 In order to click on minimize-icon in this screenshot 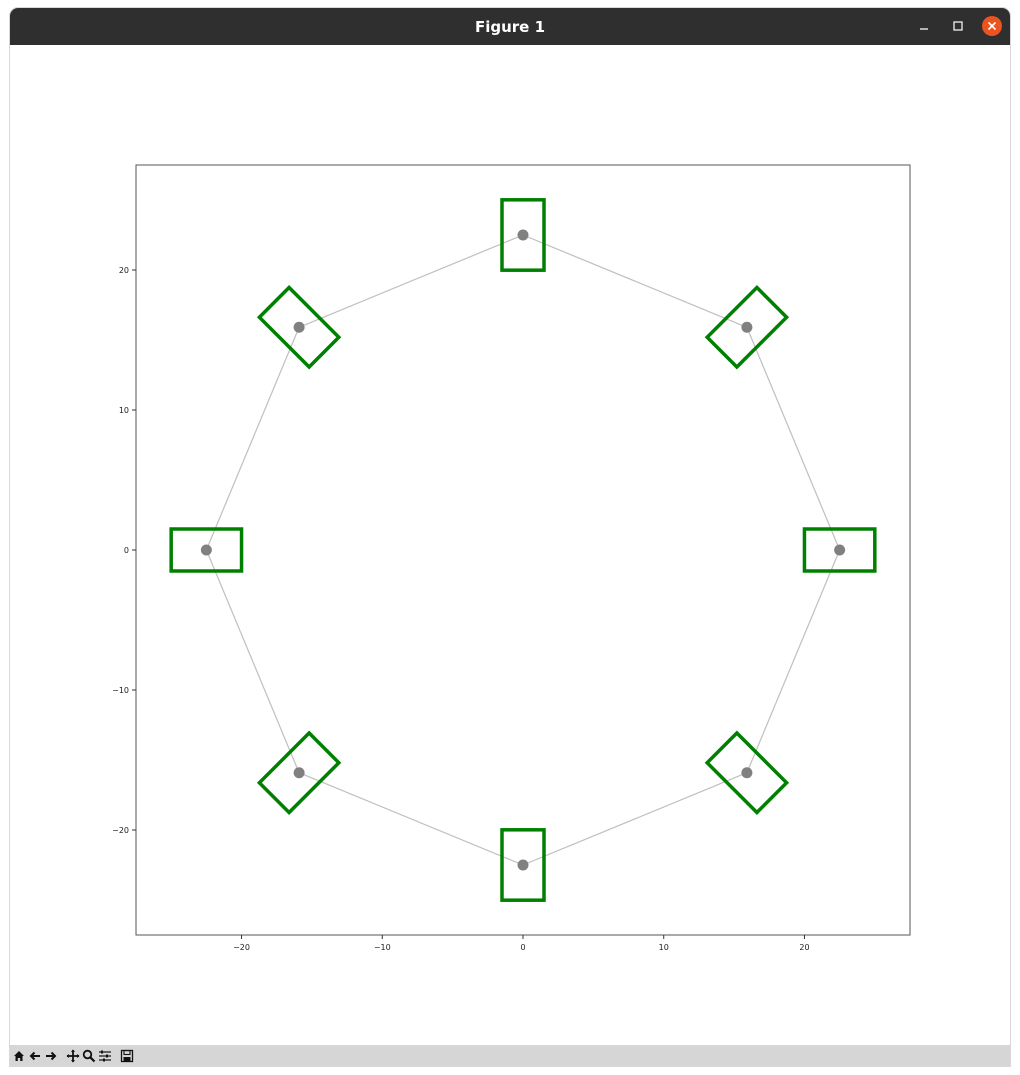, I will do `click(924, 29)`.